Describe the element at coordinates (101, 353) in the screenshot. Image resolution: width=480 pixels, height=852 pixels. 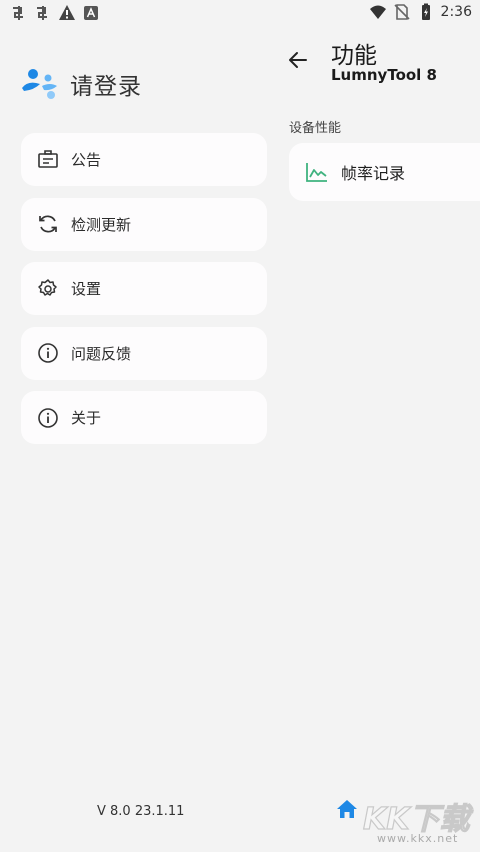
I see `menu-item-label: 问题反馈` at that location.